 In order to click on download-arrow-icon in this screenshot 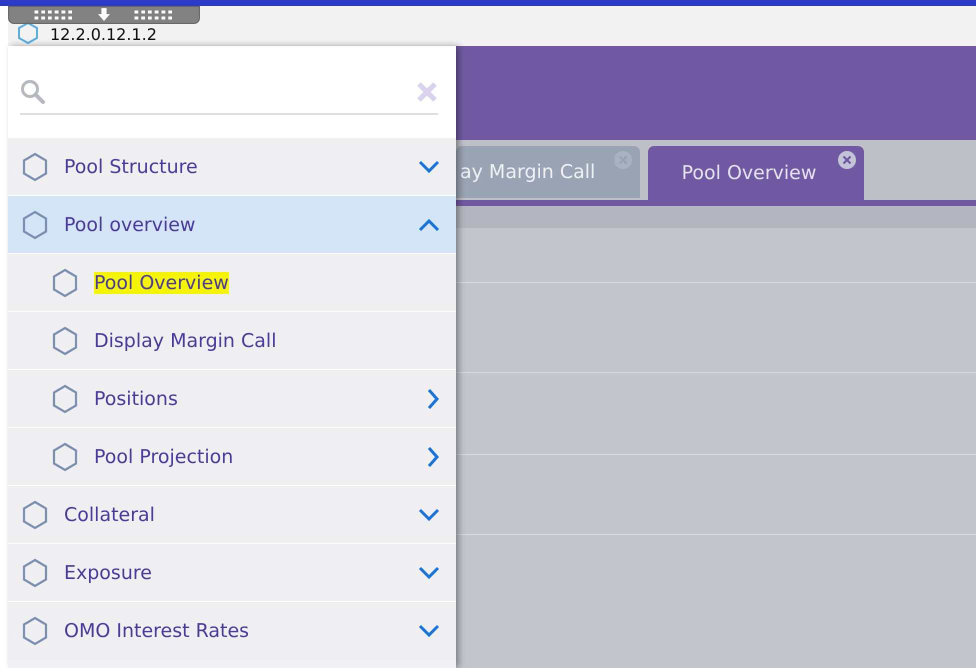, I will do `click(104, 15)`.